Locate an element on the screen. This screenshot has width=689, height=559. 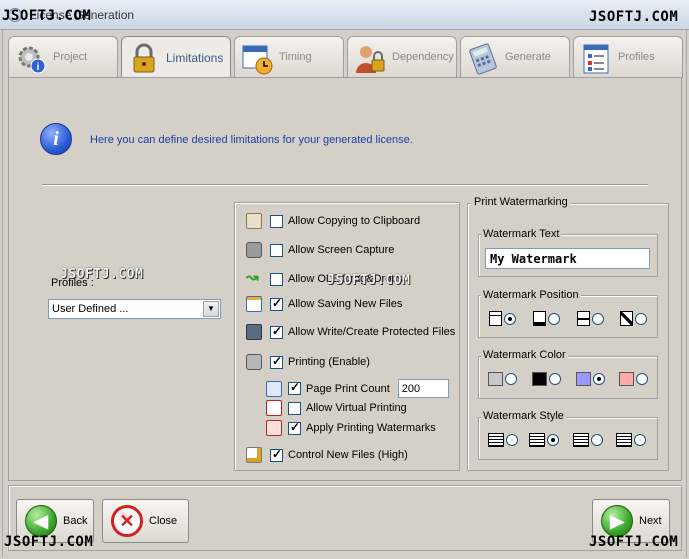
radio-position-center is located at coordinates (598, 318).